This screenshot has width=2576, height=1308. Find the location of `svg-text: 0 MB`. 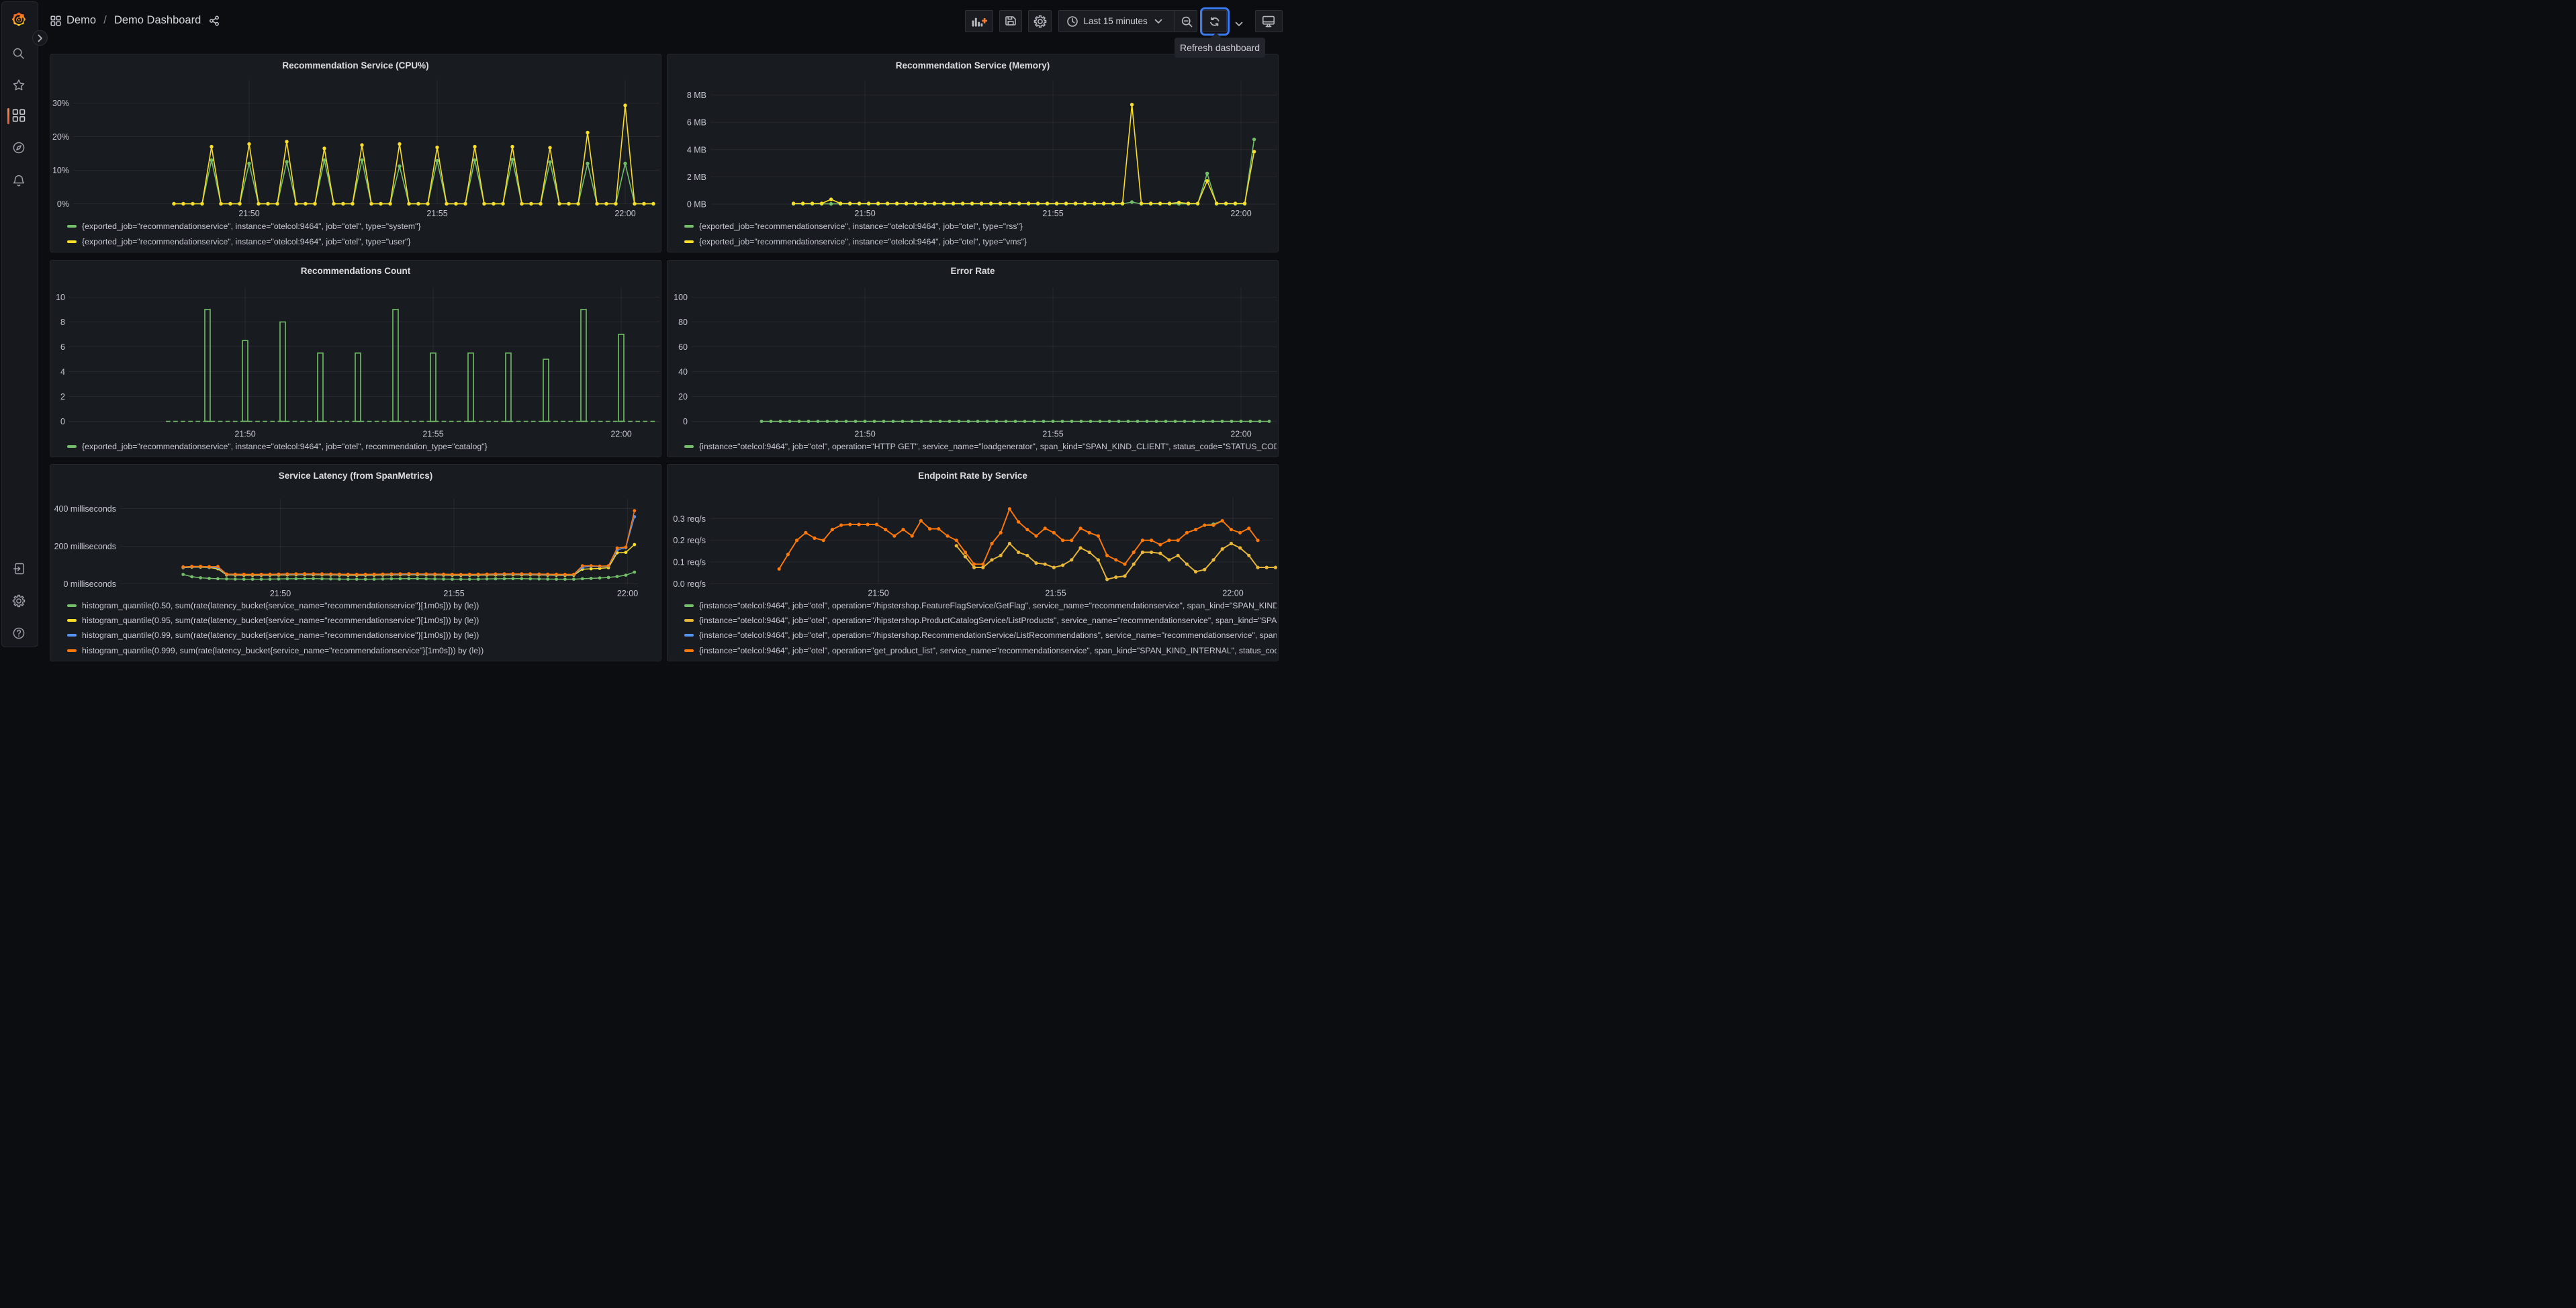

svg-text: 0 MB is located at coordinates (696, 205).